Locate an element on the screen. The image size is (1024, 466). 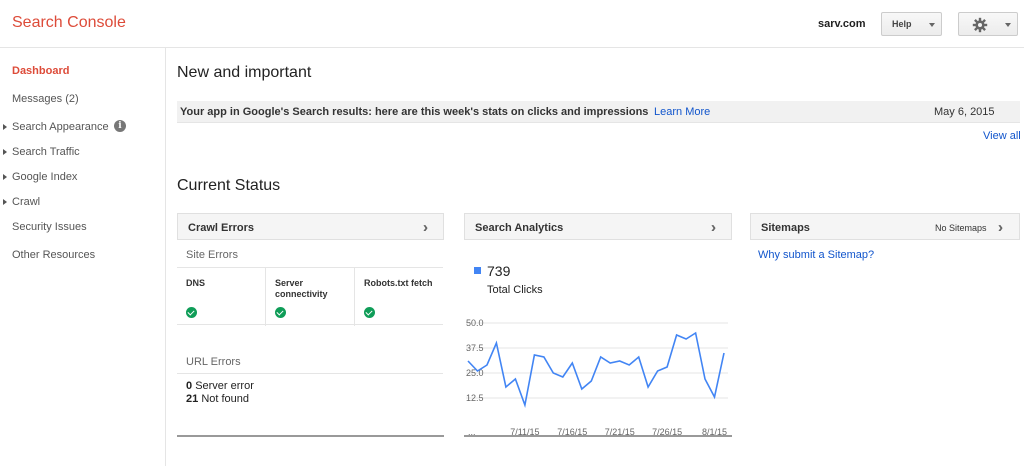
url-error-not-found: 21 Not found is located at coordinates (217, 399).